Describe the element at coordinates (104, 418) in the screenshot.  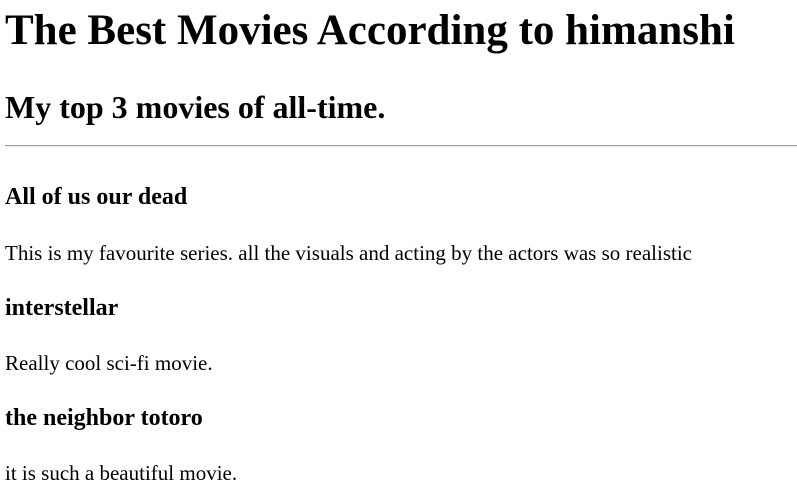
I see `movie-title: the neighbor totoro` at that location.